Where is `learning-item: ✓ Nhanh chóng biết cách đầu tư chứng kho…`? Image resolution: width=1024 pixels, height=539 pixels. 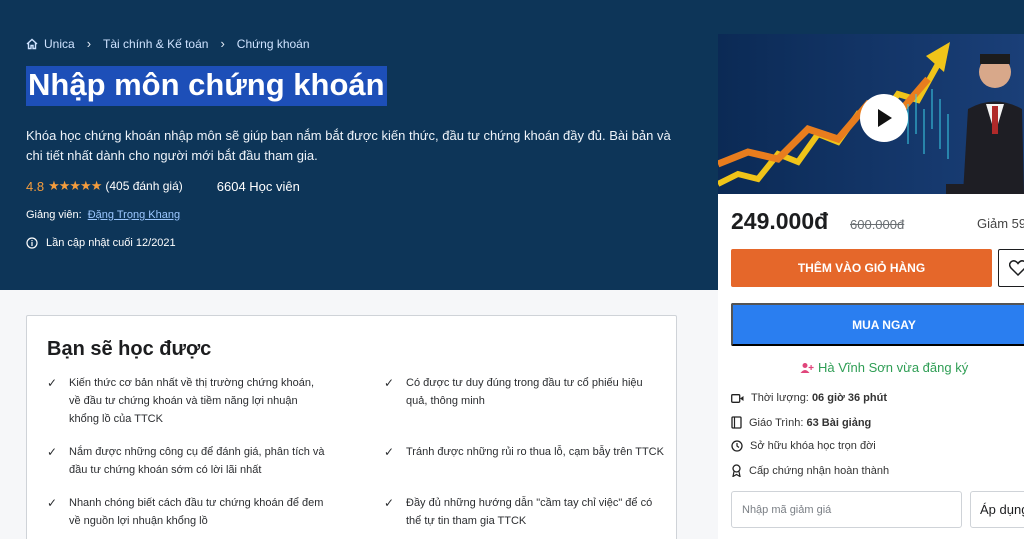
learning-item: ✓ Nhanh chóng biết cách đầu tư chứng kho… is located at coordinates (187, 512).